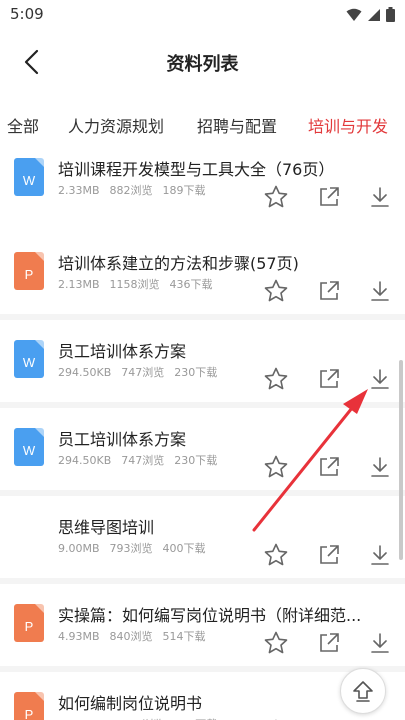  I want to click on signal-icon, so click(374, 14).